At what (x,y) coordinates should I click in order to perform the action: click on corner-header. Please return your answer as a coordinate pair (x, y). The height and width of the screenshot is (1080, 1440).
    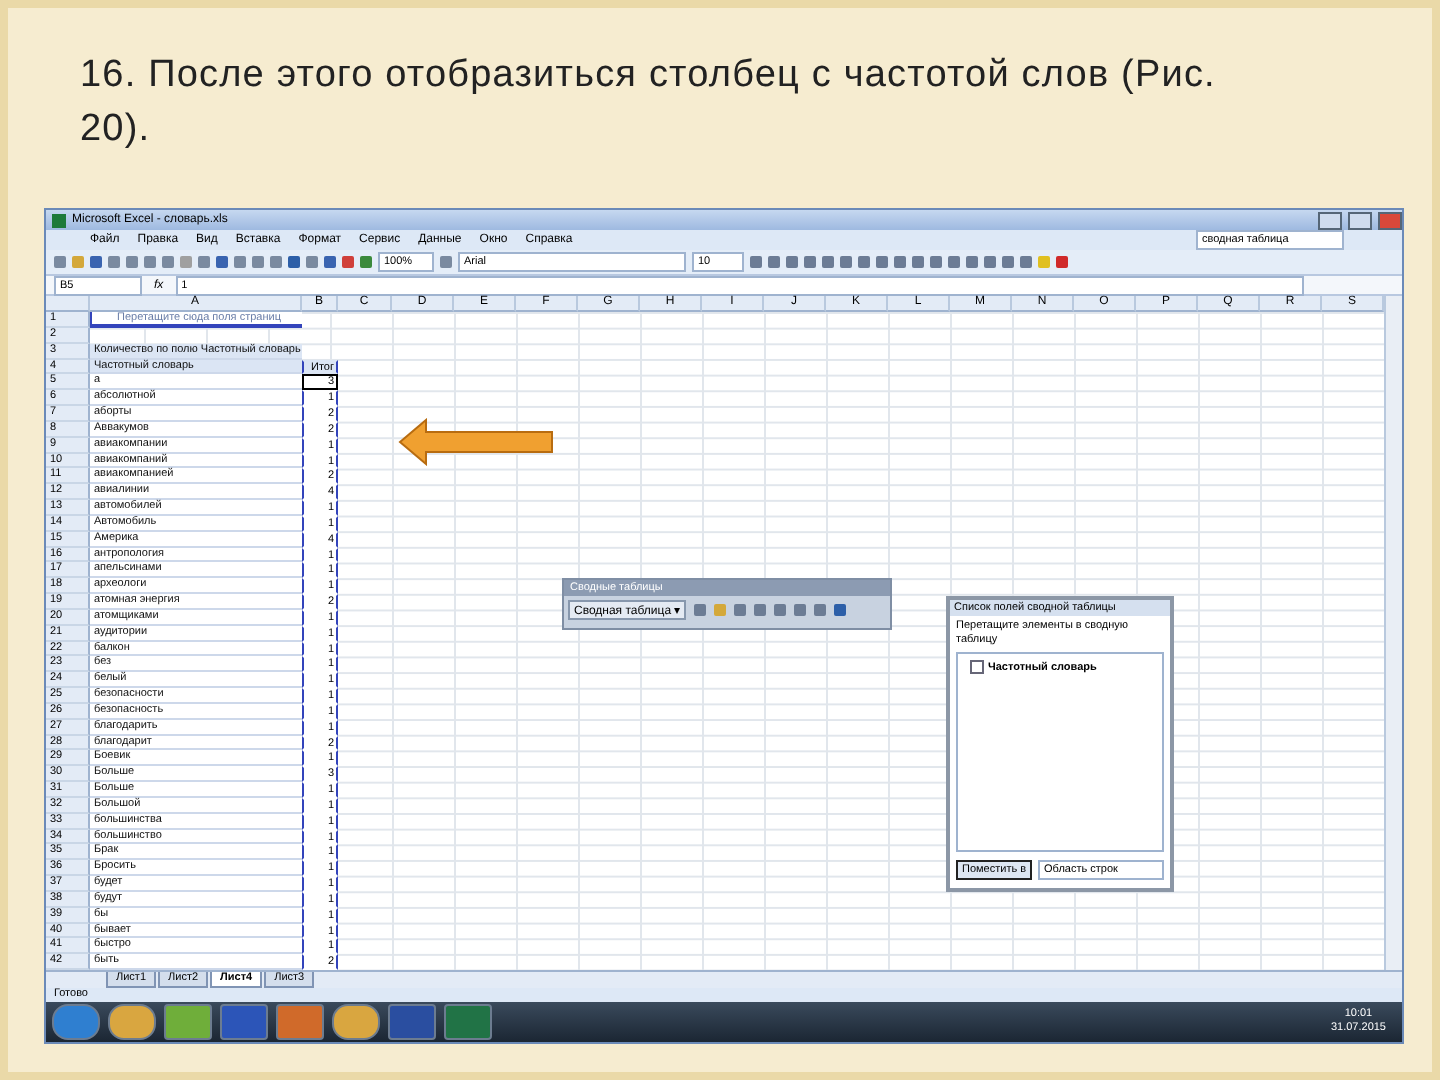
    Looking at the image, I should click on (68, 304).